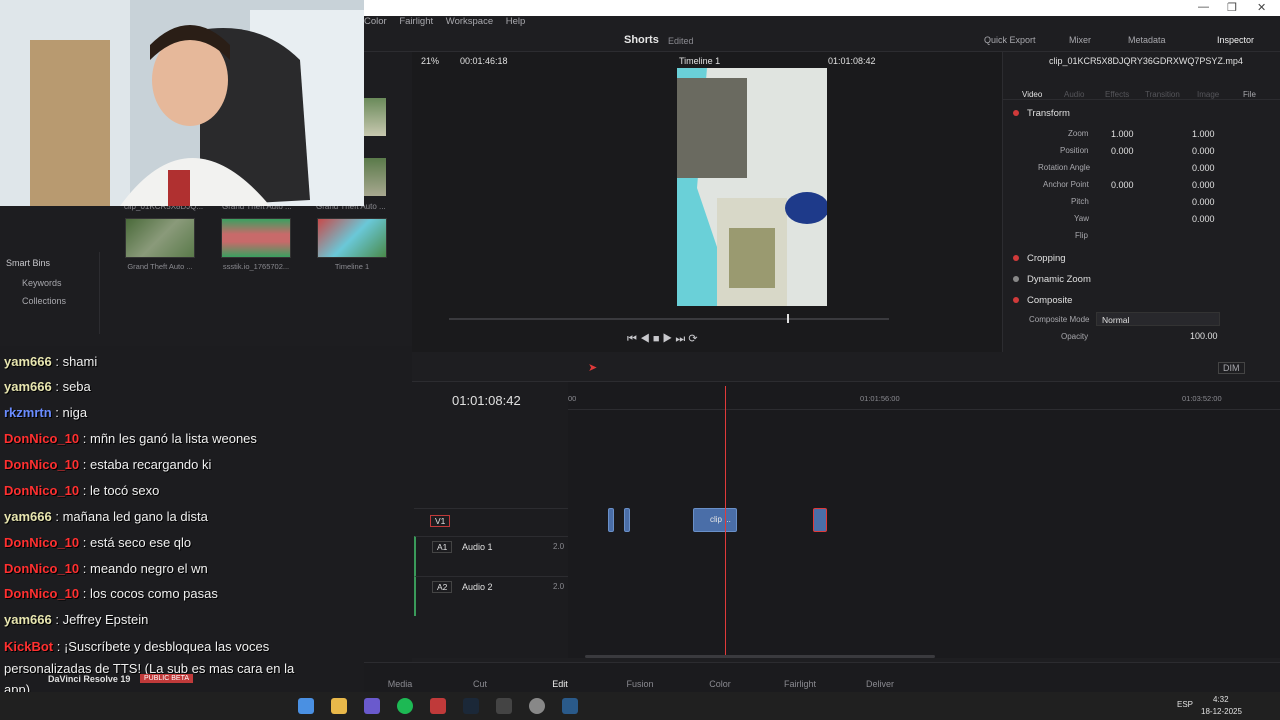  What do you see at coordinates (1203, 202) in the screenshot?
I see `pitch-value: 0.000` at bounding box center [1203, 202].